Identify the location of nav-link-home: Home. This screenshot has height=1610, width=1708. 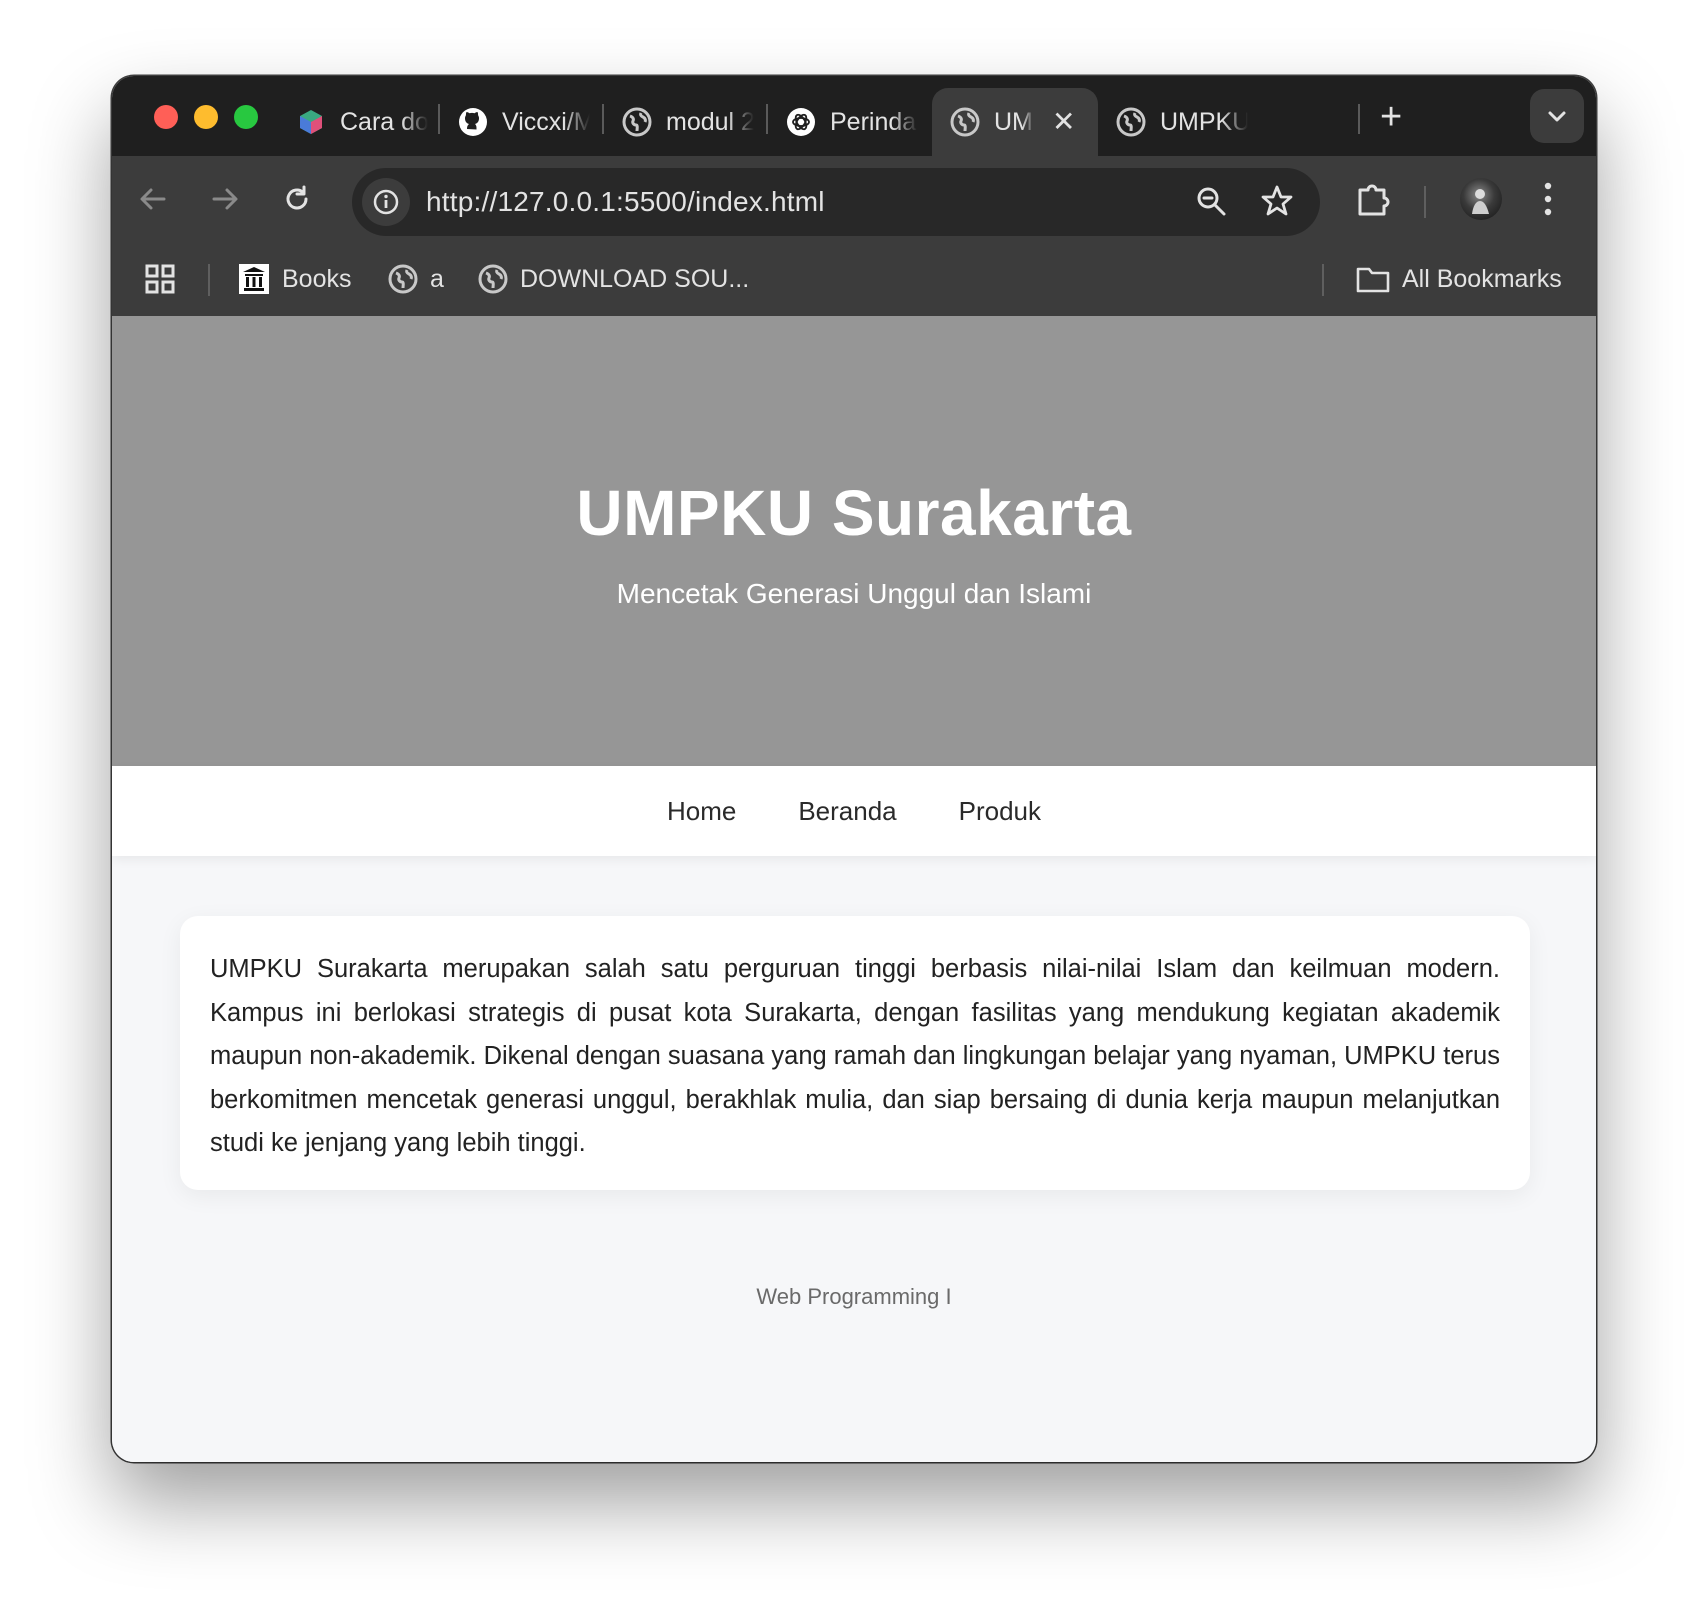
(701, 811).